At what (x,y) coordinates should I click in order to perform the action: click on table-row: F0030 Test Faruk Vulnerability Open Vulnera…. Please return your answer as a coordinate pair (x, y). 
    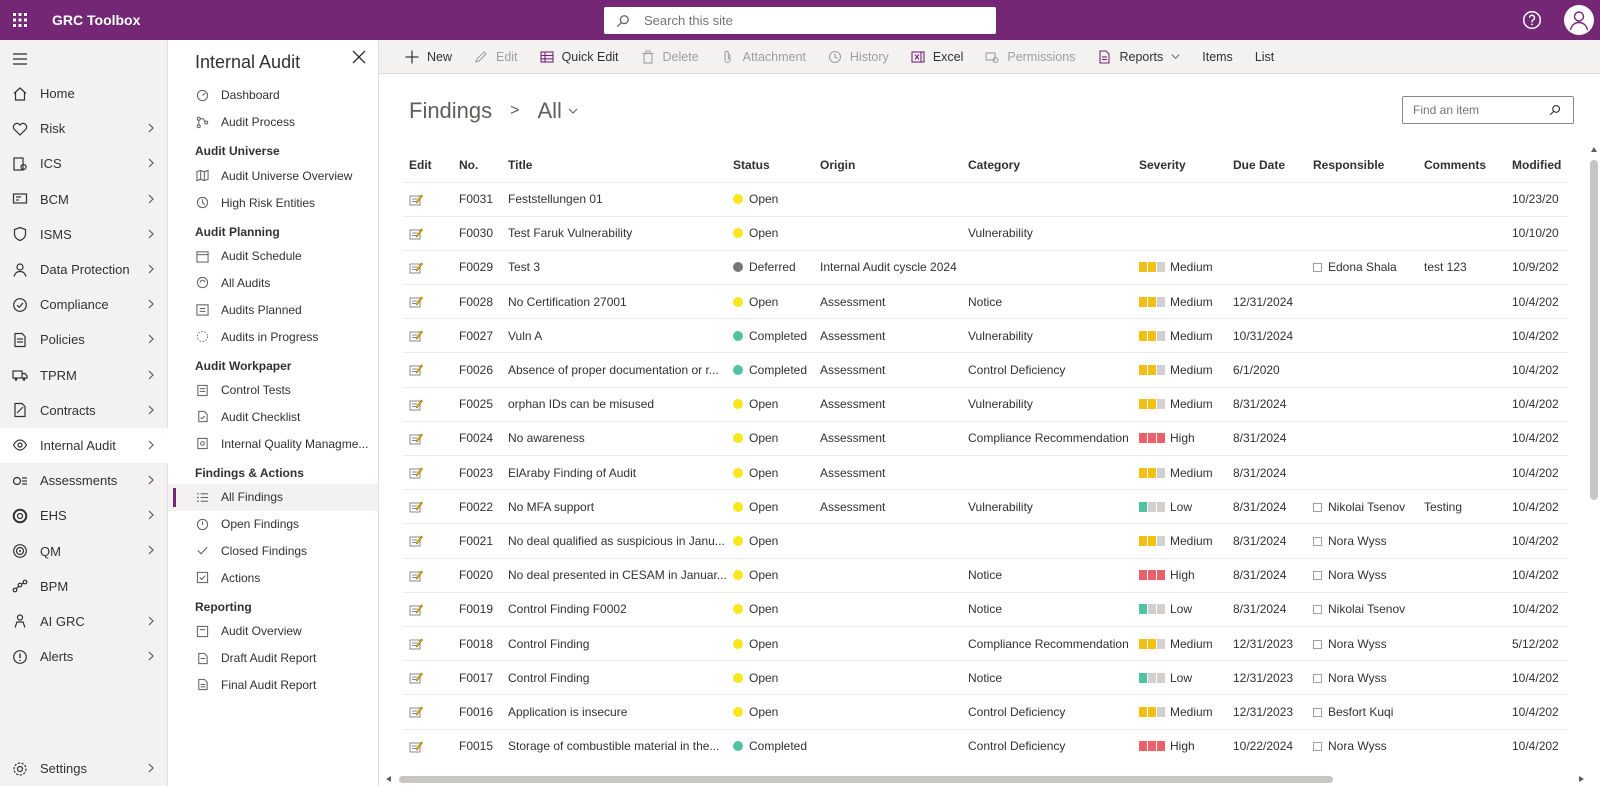
    Looking at the image, I should click on (985, 233).